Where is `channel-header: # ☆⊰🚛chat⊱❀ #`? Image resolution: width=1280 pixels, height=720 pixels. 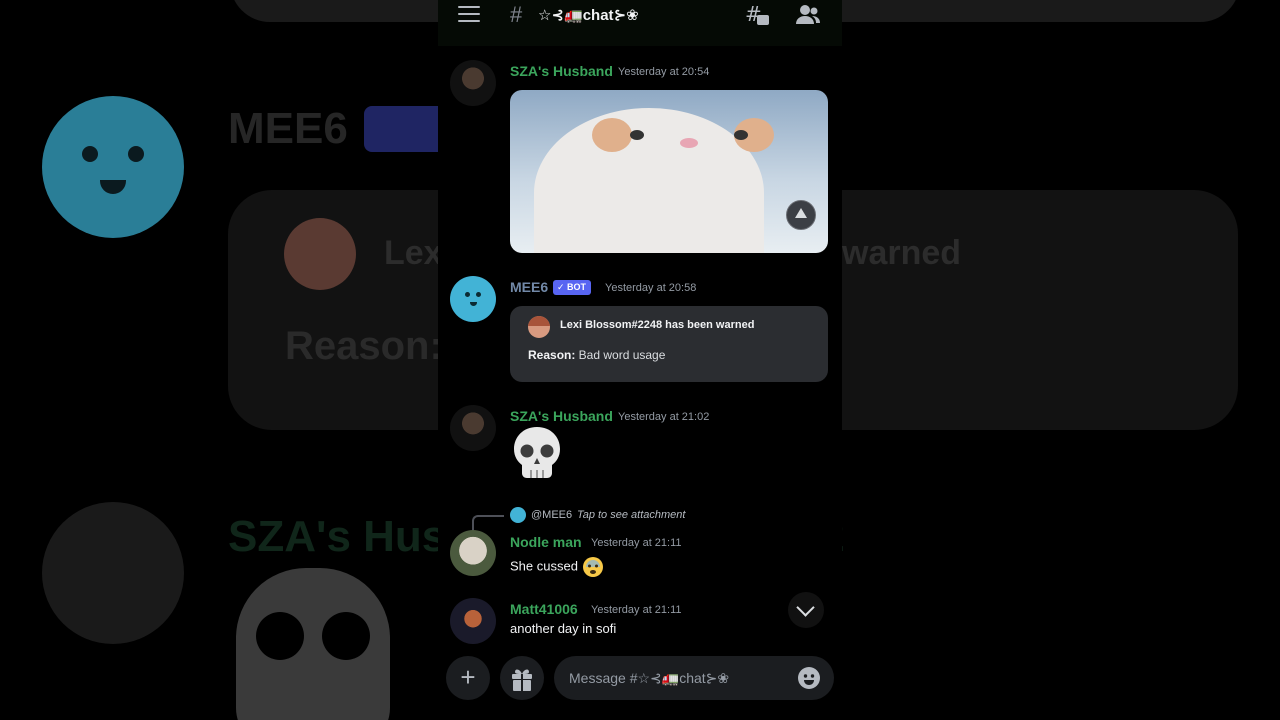 channel-header: # ☆⊰🚛chat⊱❀ # is located at coordinates (640, 23).